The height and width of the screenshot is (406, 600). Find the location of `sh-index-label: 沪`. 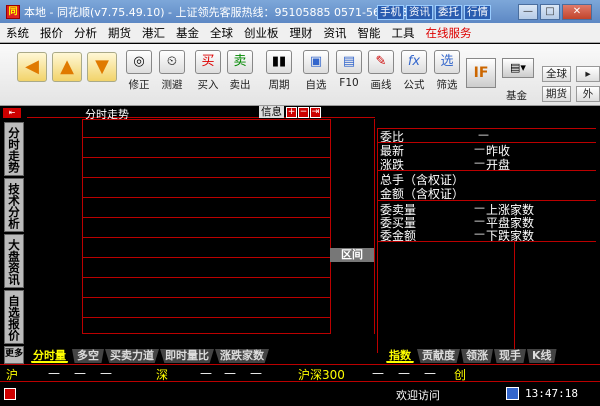

sh-index-label: 沪 is located at coordinates (12, 374).